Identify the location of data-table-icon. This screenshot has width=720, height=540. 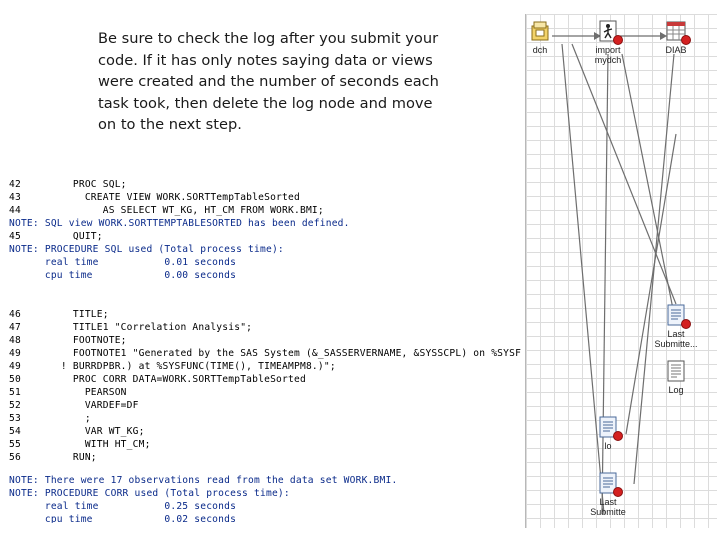
(678, 32).